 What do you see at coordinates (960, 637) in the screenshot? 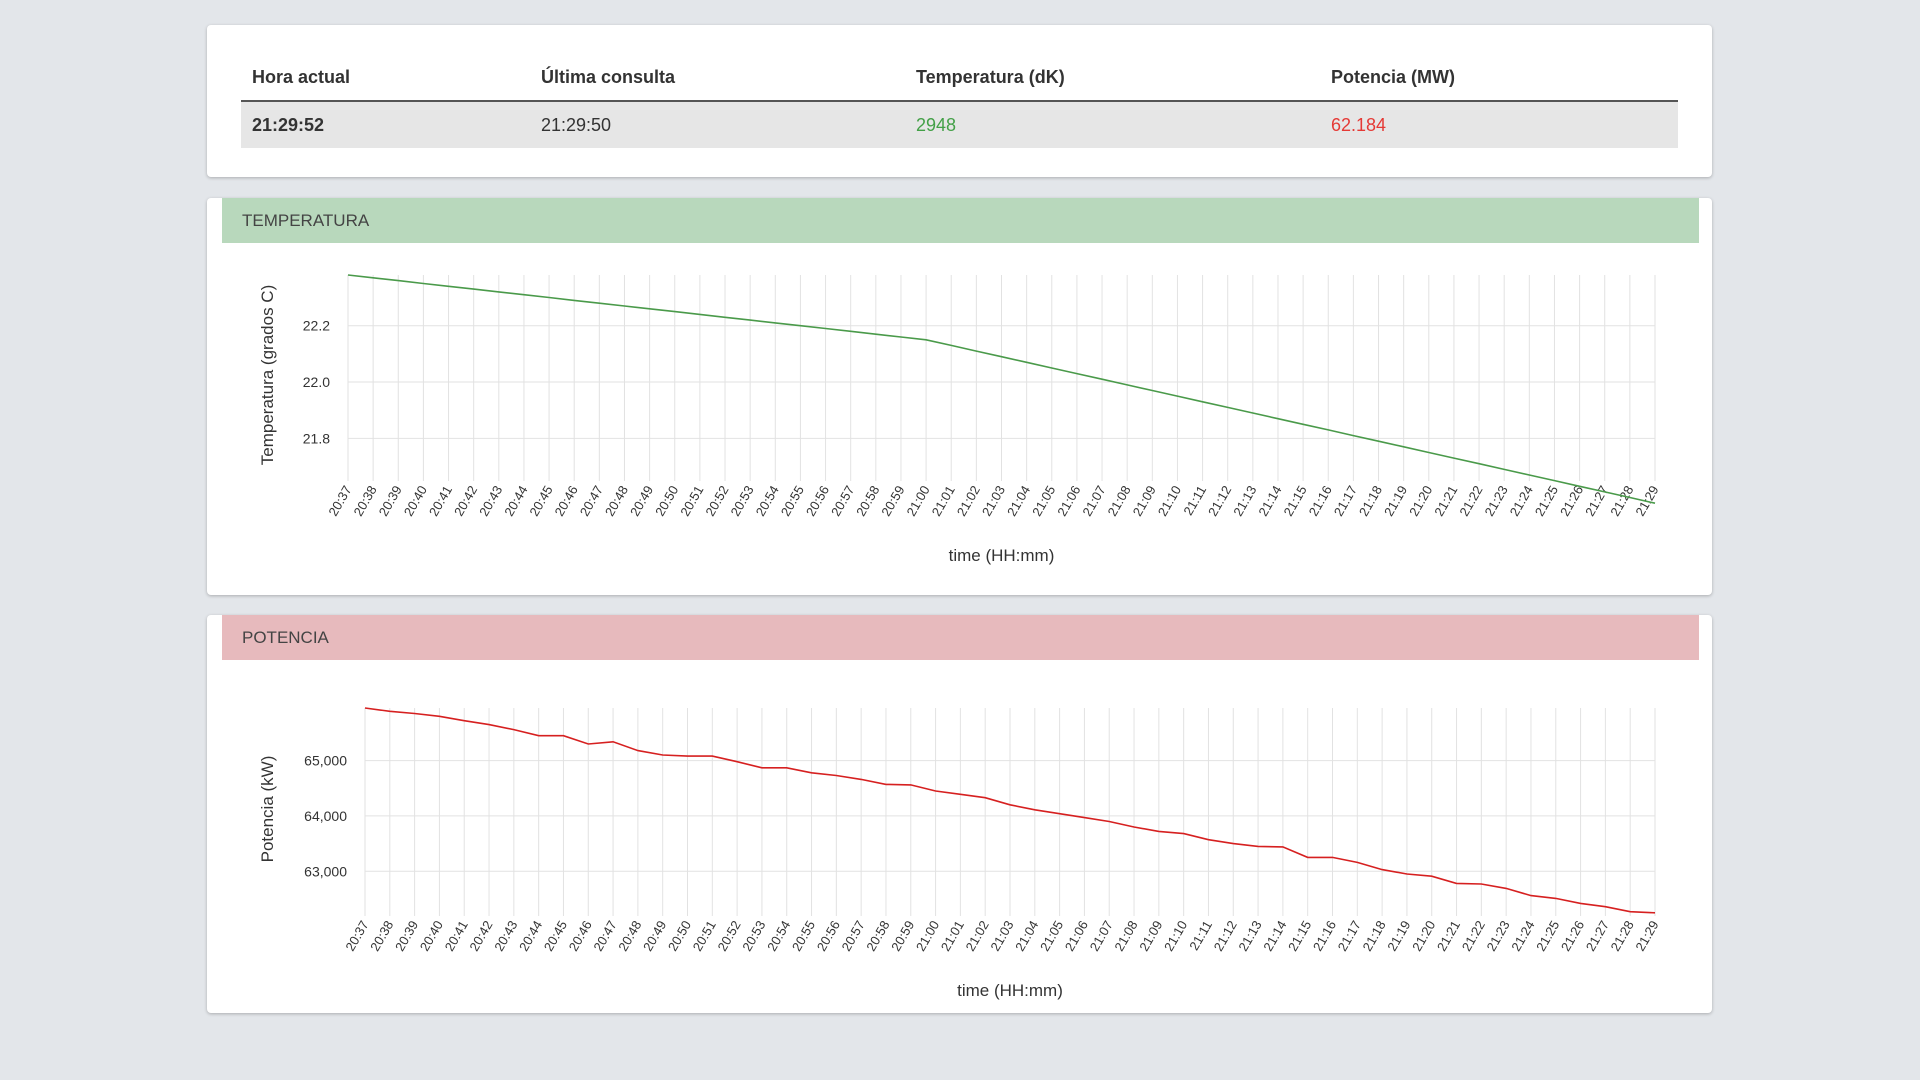
I see `power-panel-title: POTENCIA` at bounding box center [960, 637].